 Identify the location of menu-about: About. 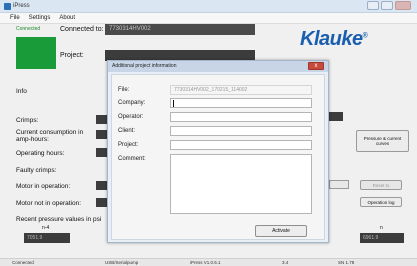
(67, 18).